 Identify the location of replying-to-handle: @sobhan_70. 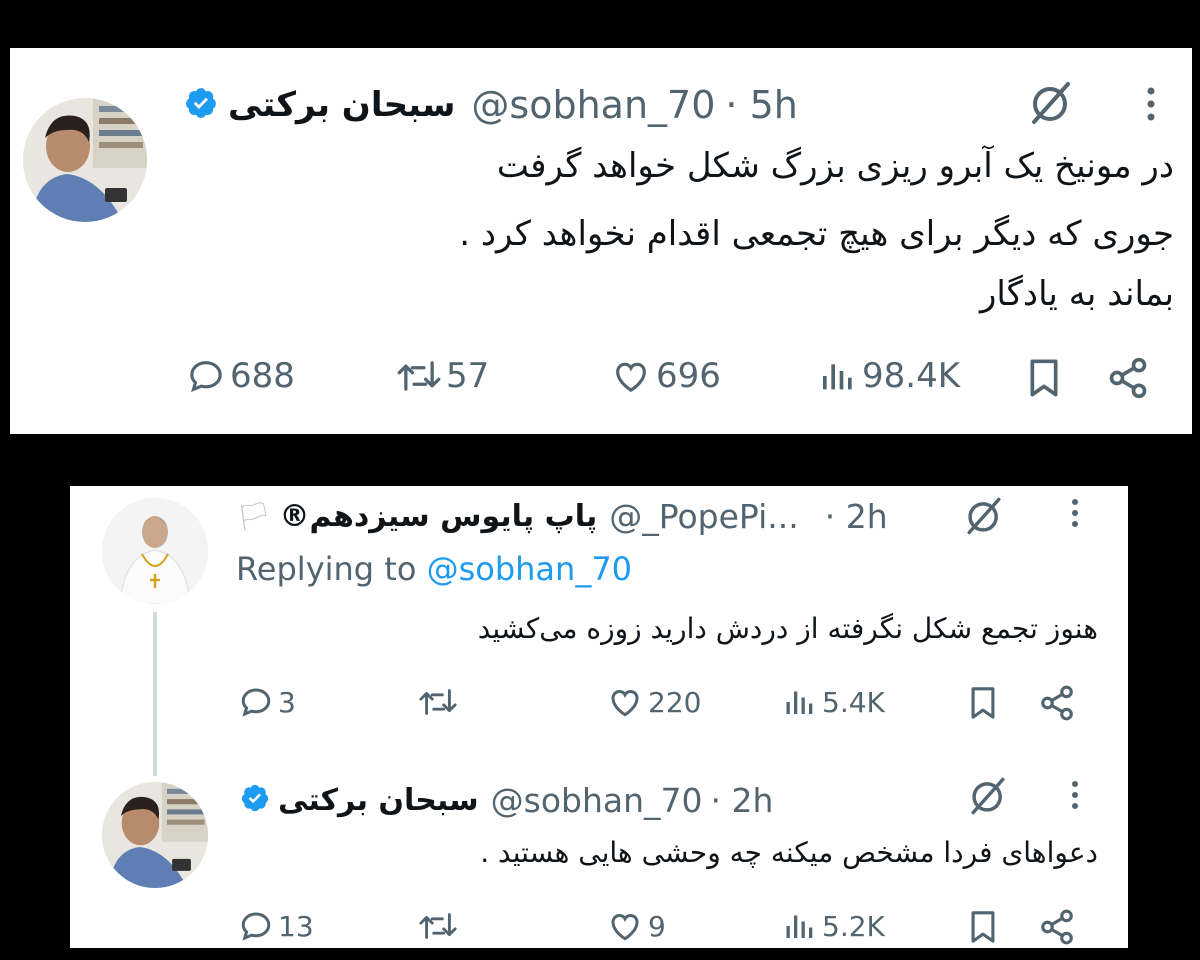
(529, 569).